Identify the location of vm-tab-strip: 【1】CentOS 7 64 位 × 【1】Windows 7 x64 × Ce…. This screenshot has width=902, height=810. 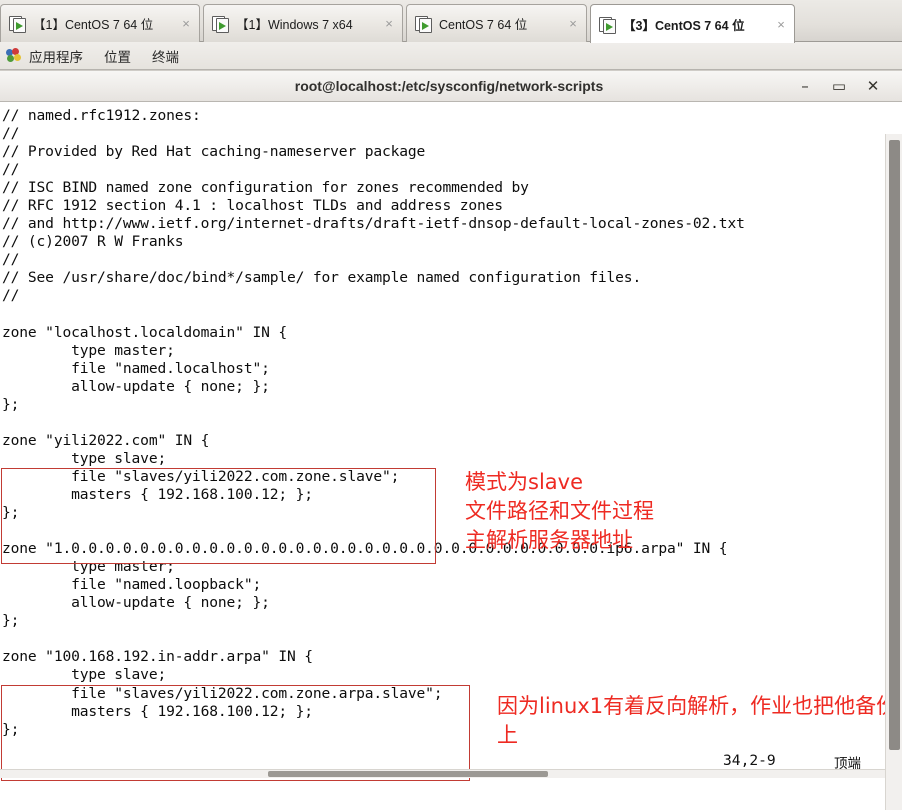
(451, 21).